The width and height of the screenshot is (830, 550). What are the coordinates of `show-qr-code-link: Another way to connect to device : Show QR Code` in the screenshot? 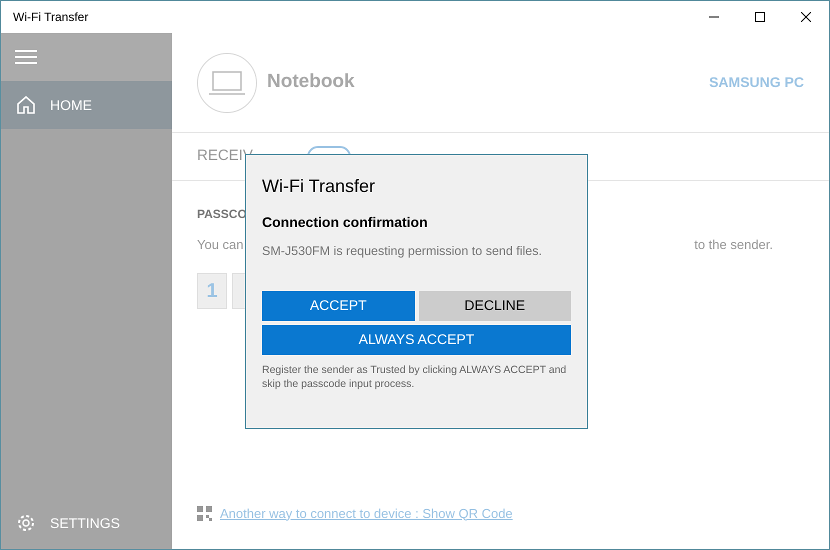 It's located at (366, 513).